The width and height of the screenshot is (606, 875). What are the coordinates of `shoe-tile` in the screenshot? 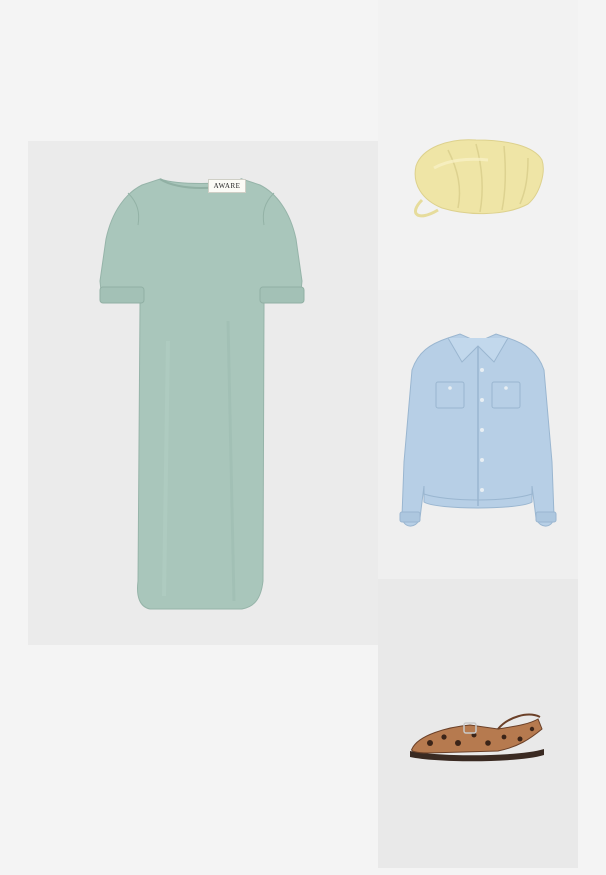 It's located at (478, 723).